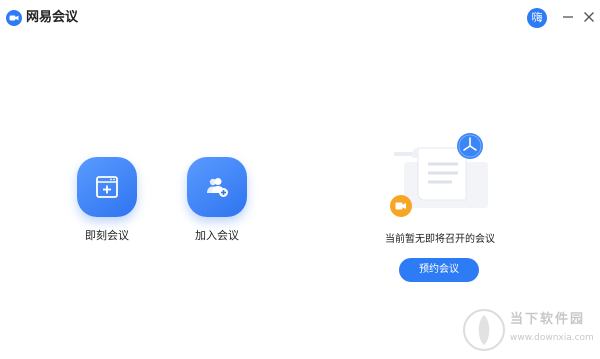 This screenshot has width=600, height=359. I want to click on watermark-logo-icon, so click(484, 330).